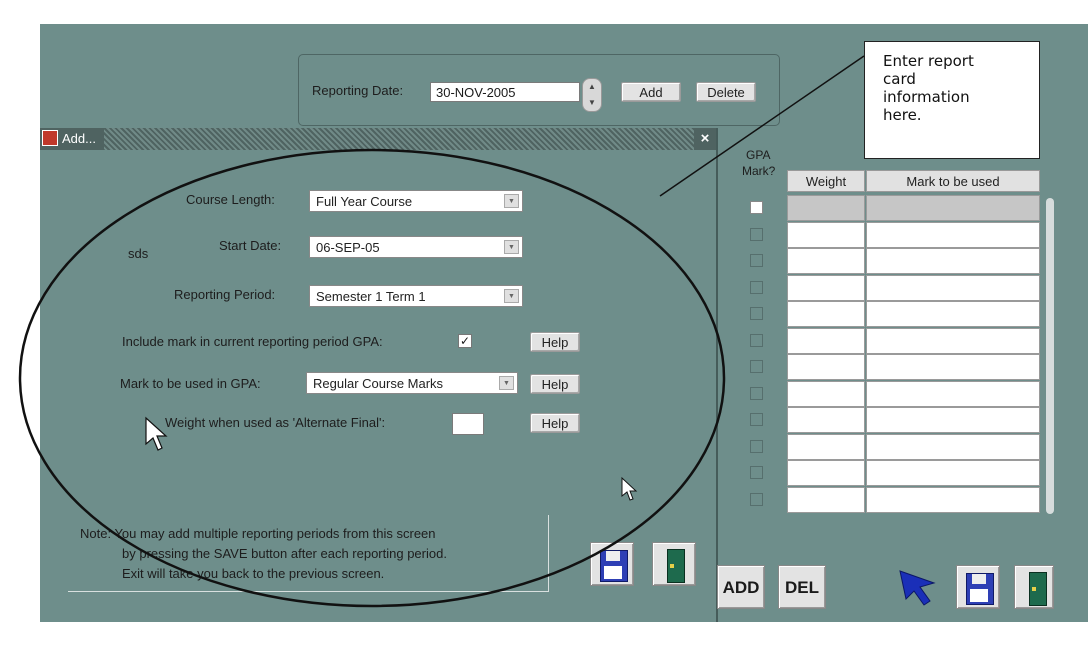 This screenshot has height=652, width=1088. I want to click on grid-scrollbar, so click(1050, 356).